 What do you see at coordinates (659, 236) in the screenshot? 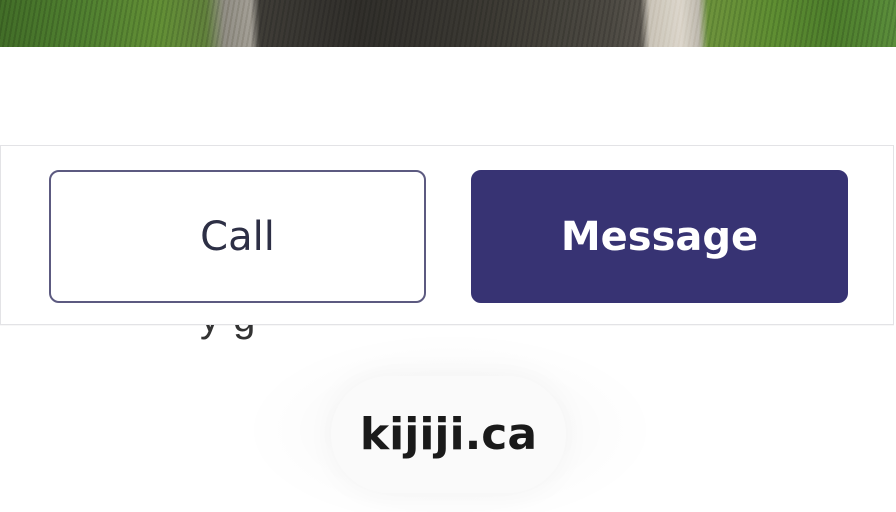
I see `message-button: Message` at bounding box center [659, 236].